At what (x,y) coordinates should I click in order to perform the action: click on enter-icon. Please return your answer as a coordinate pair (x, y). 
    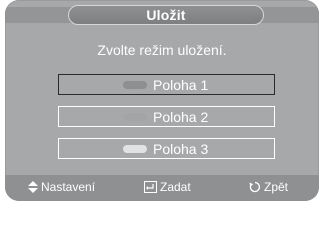
    Looking at the image, I should click on (150, 187).